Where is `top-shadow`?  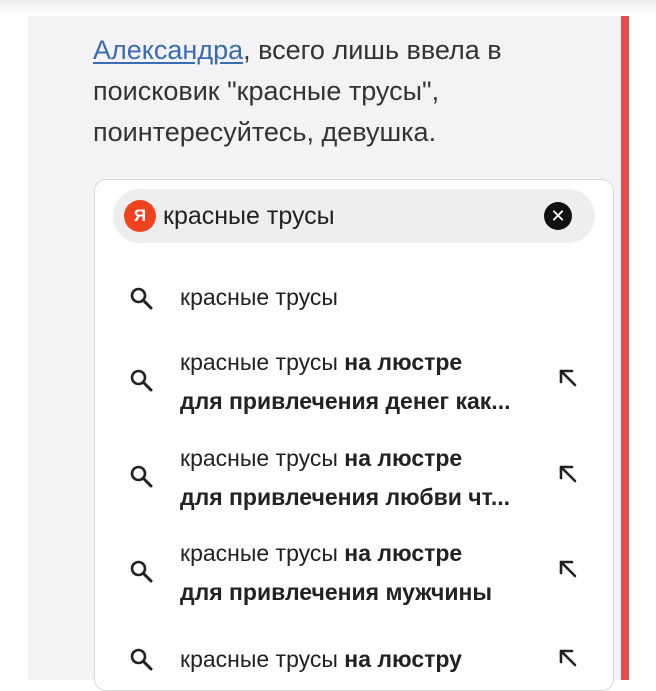
top-shadow is located at coordinates (328, 8).